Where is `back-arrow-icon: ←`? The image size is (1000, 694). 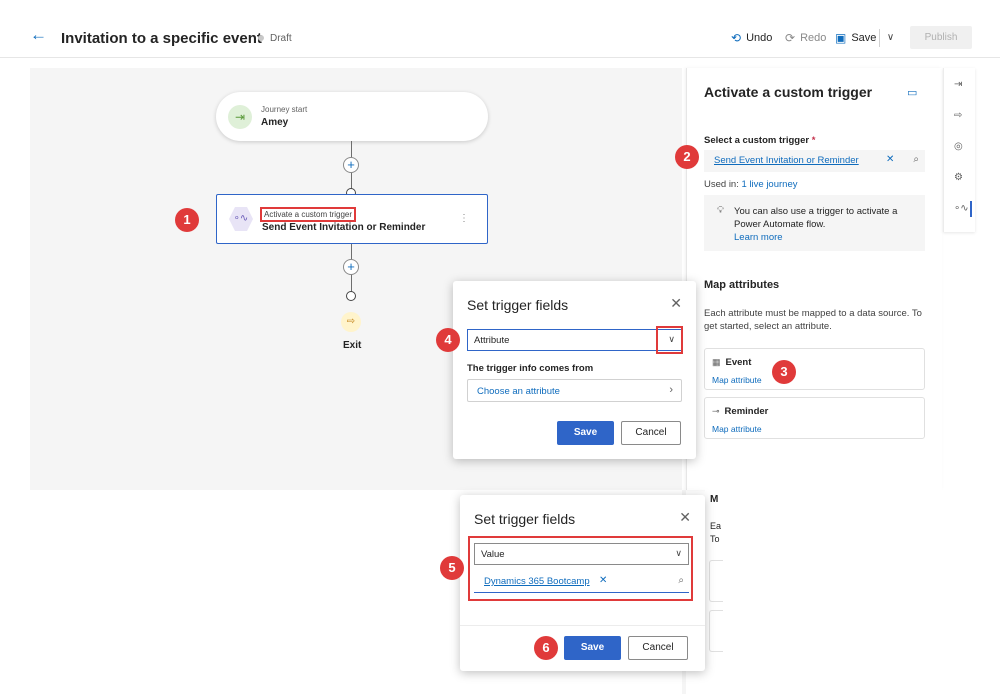 back-arrow-icon: ← is located at coordinates (38, 34).